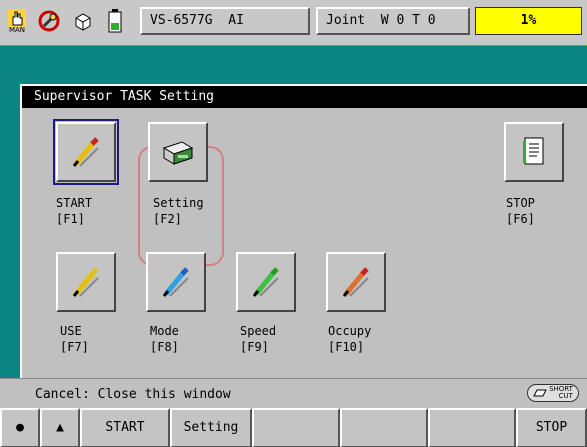 This screenshot has width=587, height=447. What do you see at coordinates (346, 347) in the screenshot?
I see `occupy-key: [F10]` at bounding box center [346, 347].